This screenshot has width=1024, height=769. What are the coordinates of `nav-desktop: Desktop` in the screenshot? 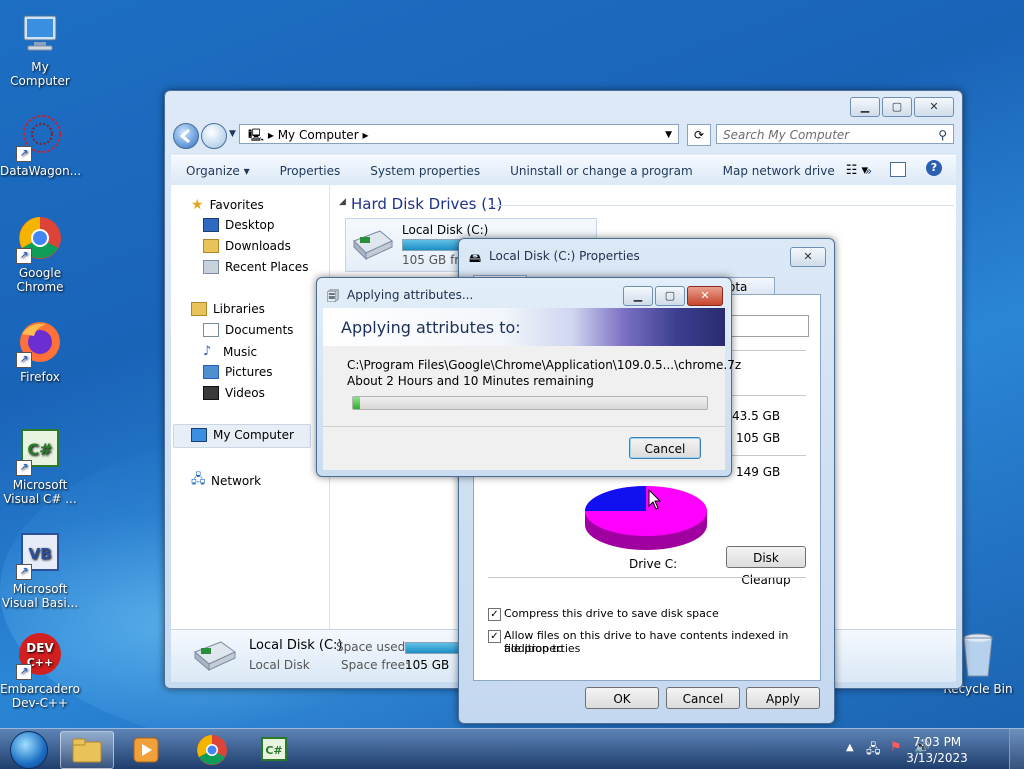 It's located at (239, 225).